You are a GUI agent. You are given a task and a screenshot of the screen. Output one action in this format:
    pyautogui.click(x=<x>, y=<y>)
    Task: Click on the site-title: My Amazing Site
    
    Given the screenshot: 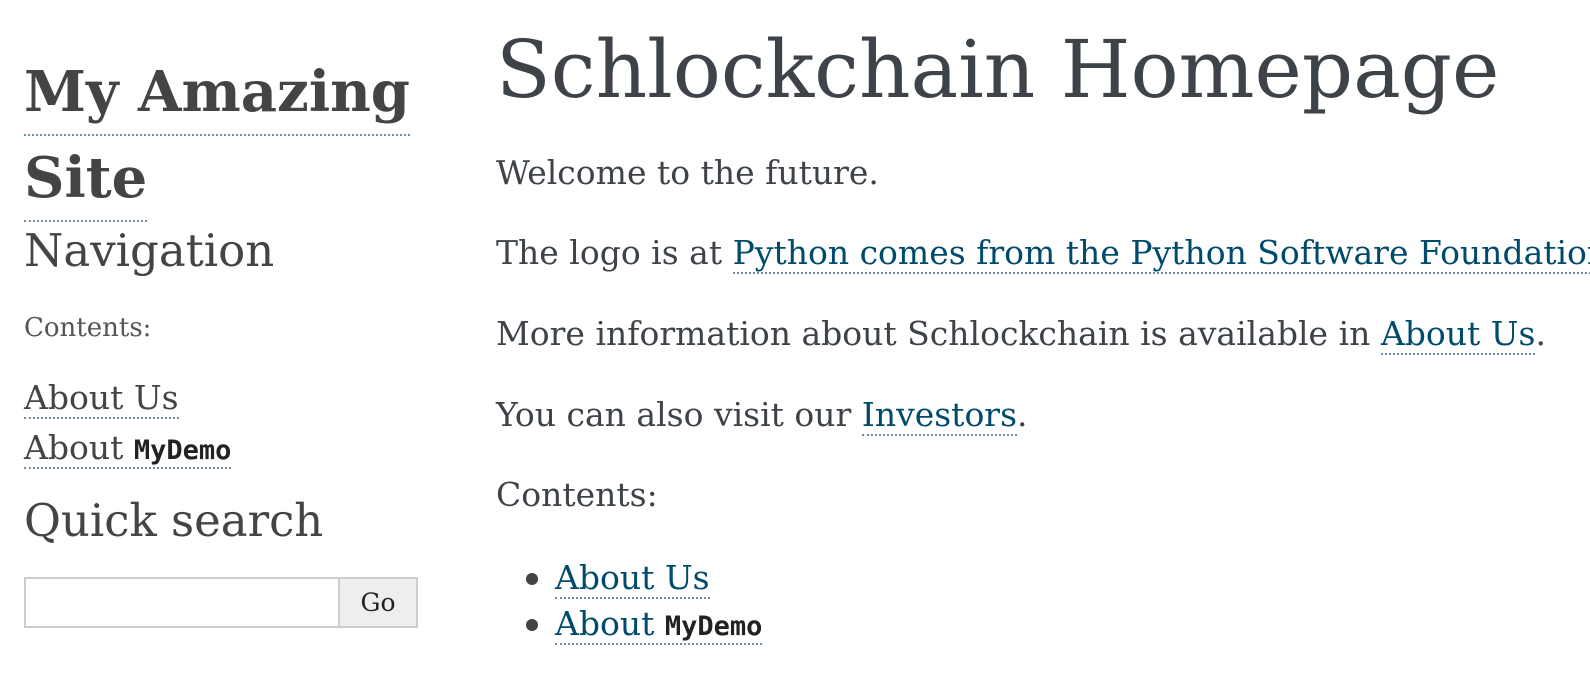 What is the action you would take?
    pyautogui.click(x=239, y=136)
    